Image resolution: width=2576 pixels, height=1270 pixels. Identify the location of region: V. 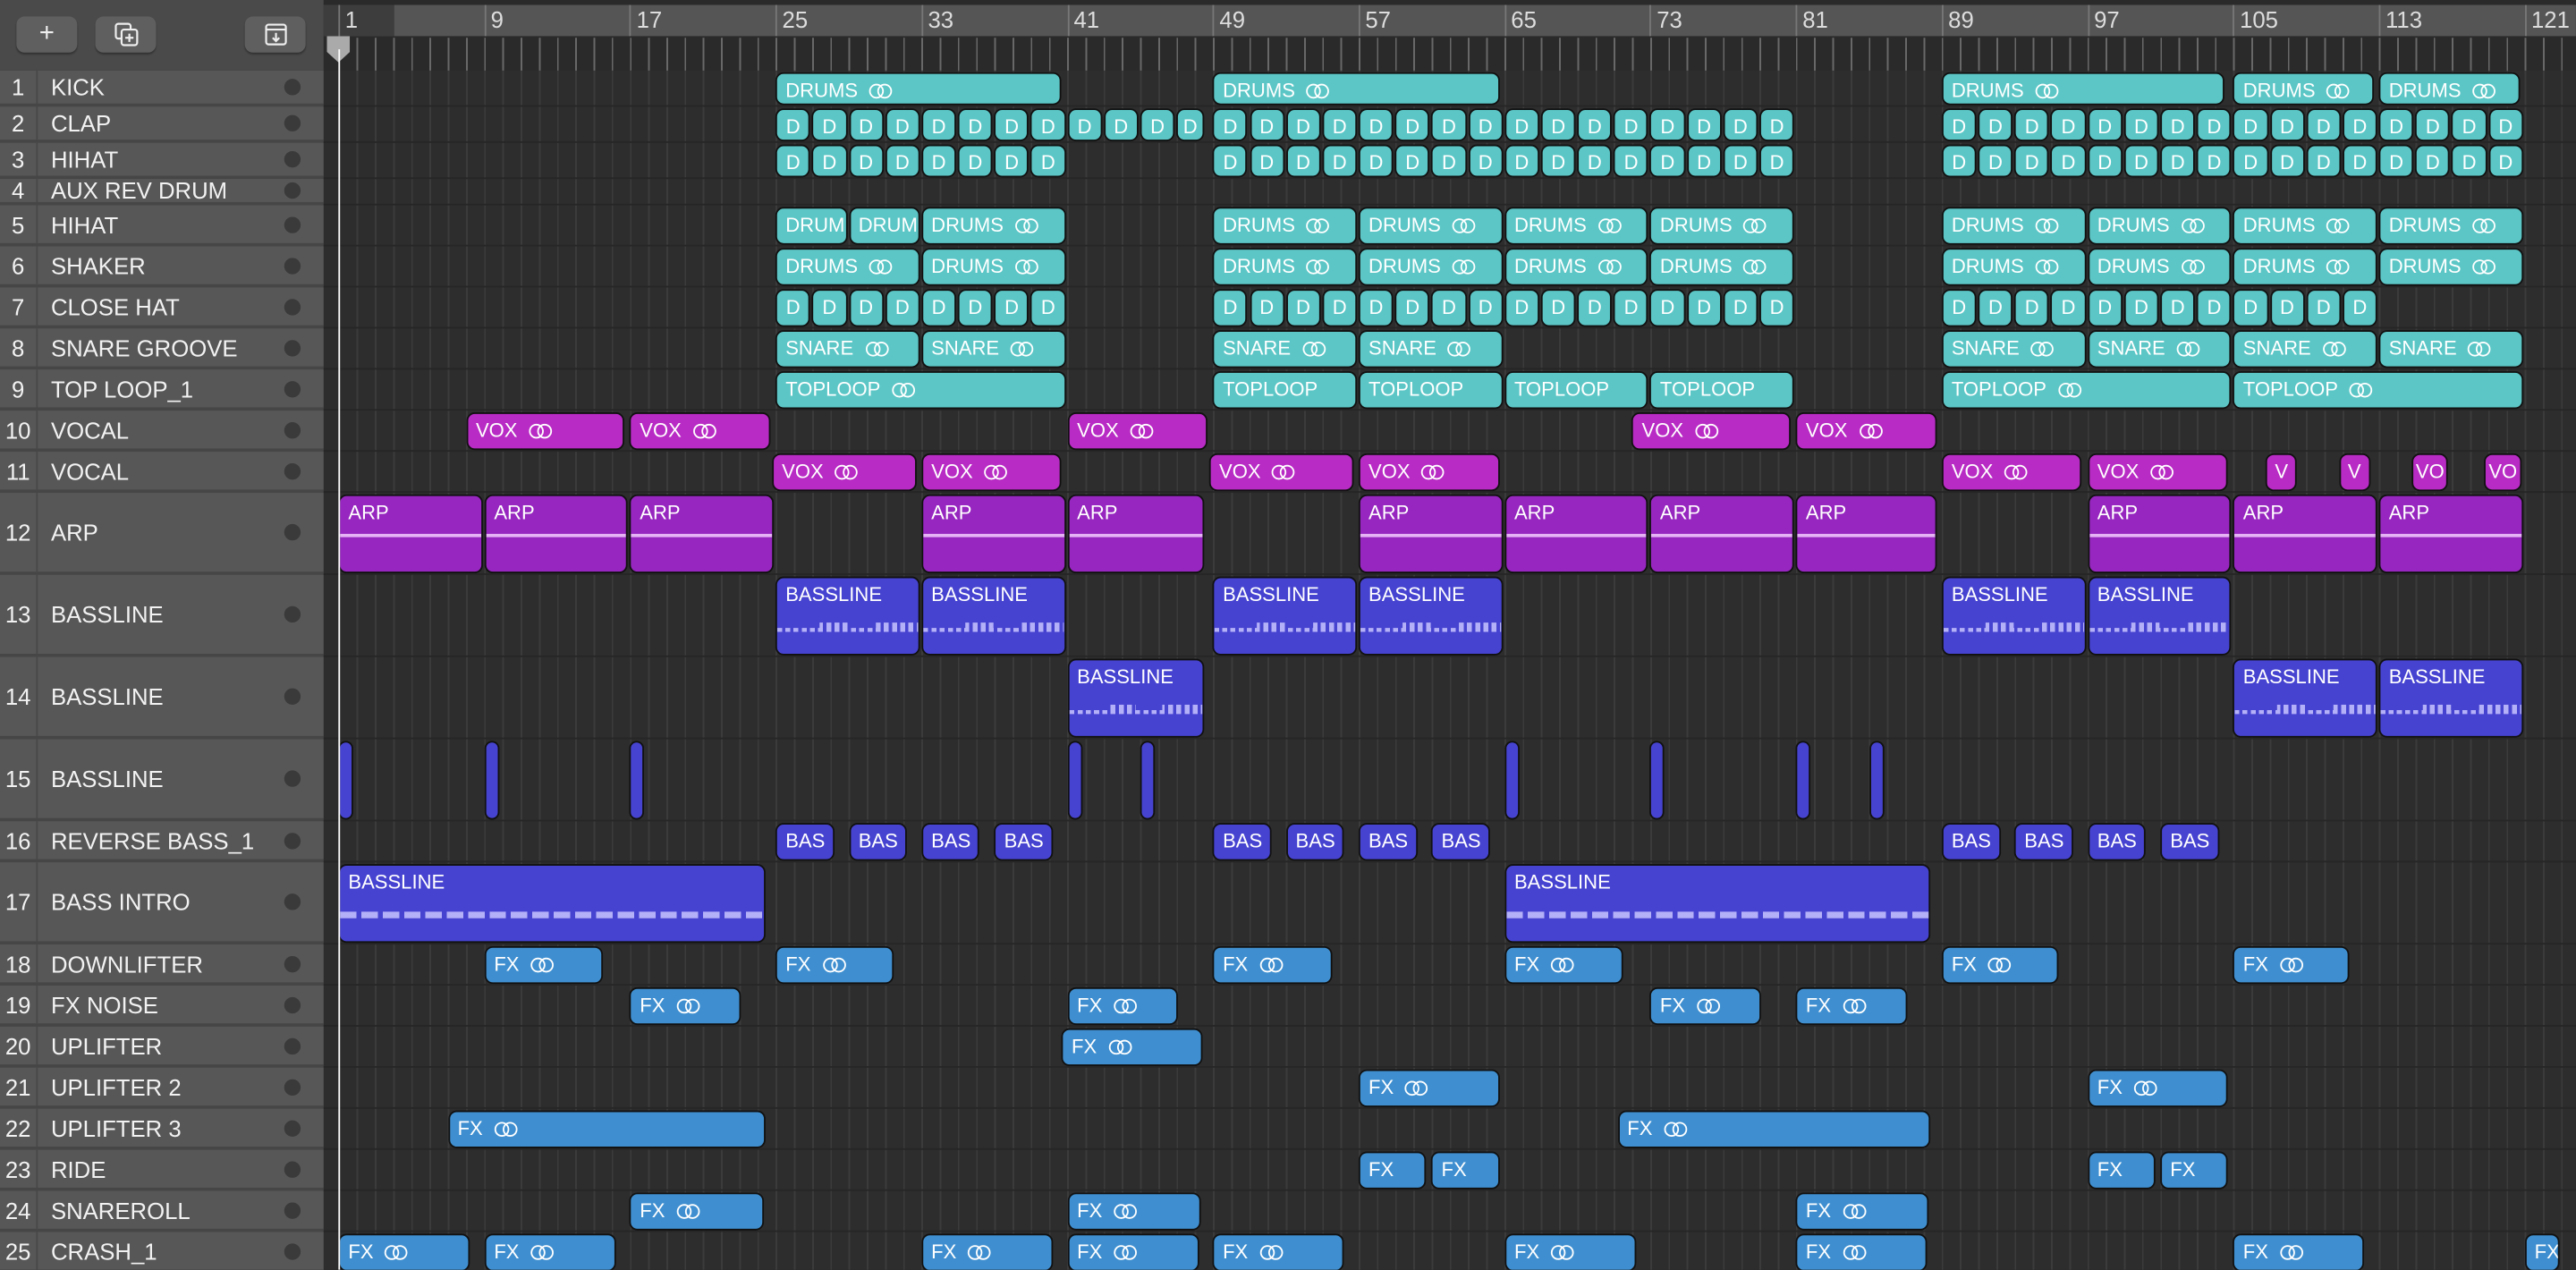
(2282, 473).